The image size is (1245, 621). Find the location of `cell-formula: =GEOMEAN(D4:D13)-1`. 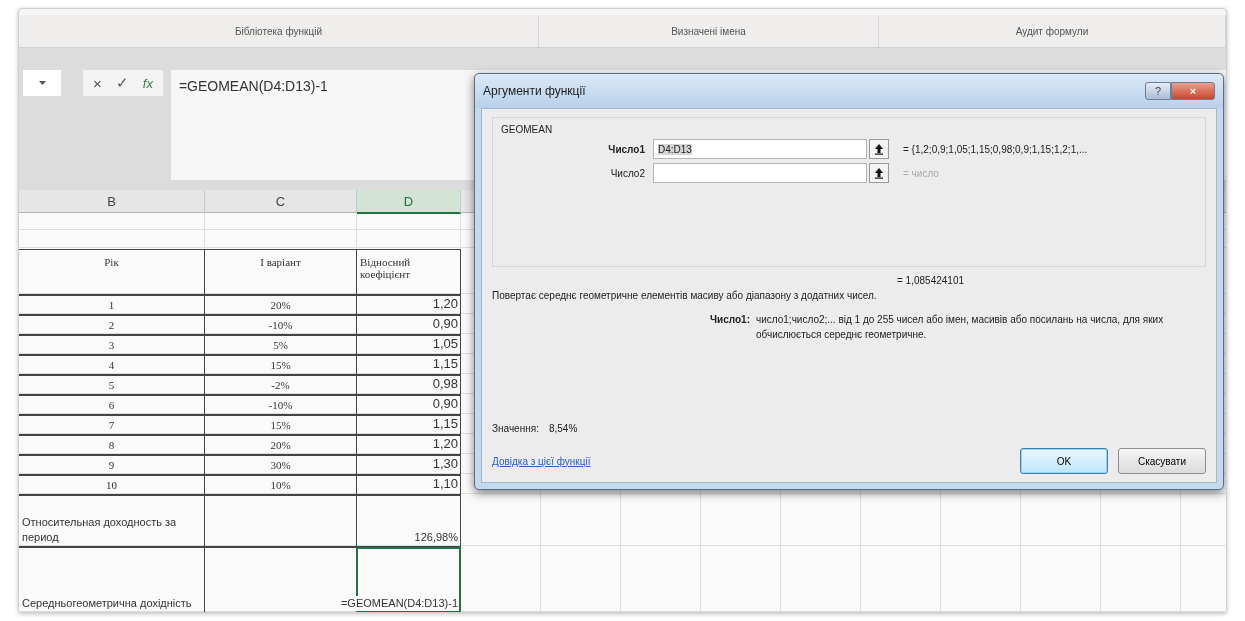

cell-formula: =GEOMEAN(D4:D13)-1 is located at coordinates (399, 603).